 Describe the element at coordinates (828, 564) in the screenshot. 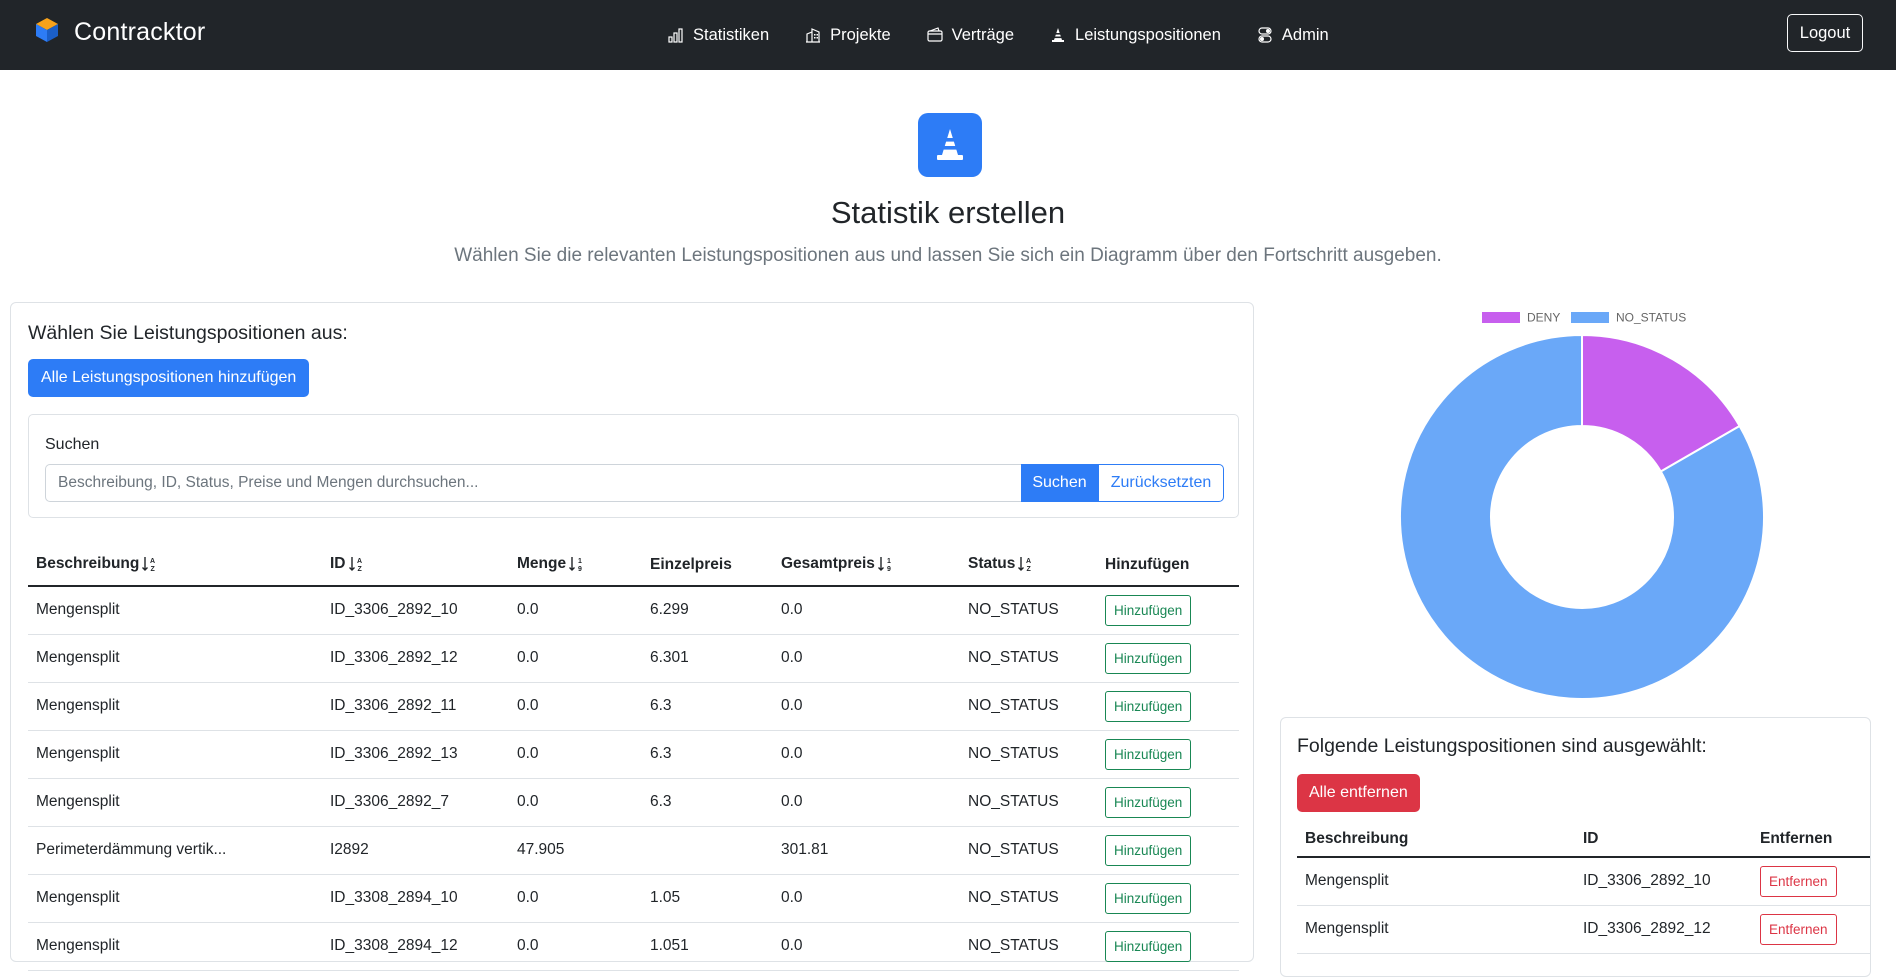

I see `col-gesamtpreis-label: Gesamtpreis` at that location.